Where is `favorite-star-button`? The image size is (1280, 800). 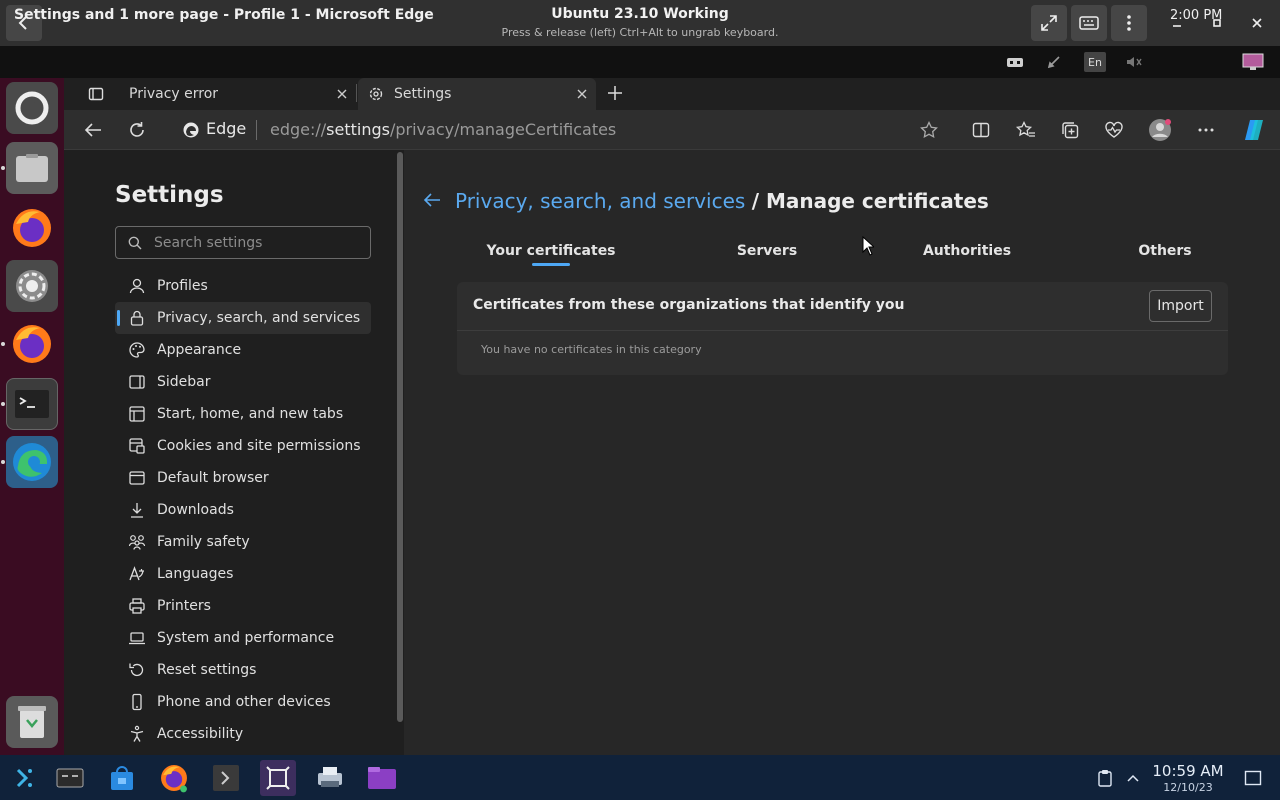
favorite-star-button is located at coordinates (929, 130).